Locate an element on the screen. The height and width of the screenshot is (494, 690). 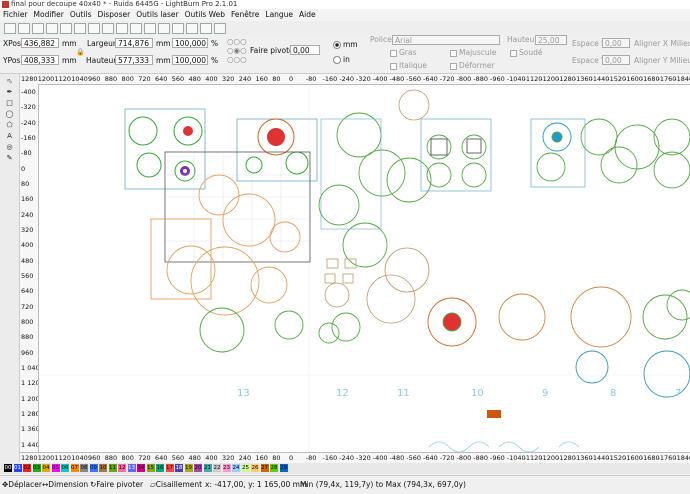
rectangle-icon: □ is located at coordinates (9, 103).